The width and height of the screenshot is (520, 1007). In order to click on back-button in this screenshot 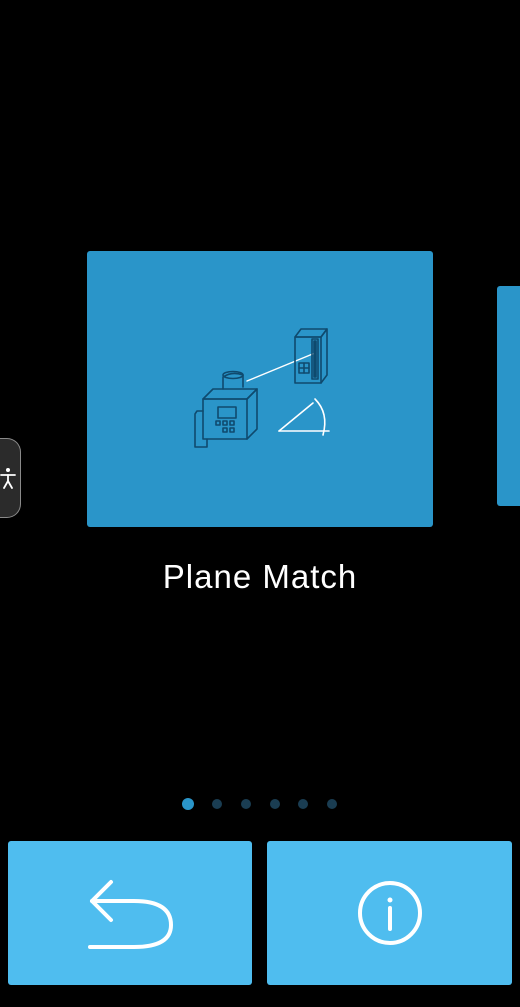, I will do `click(130, 913)`.